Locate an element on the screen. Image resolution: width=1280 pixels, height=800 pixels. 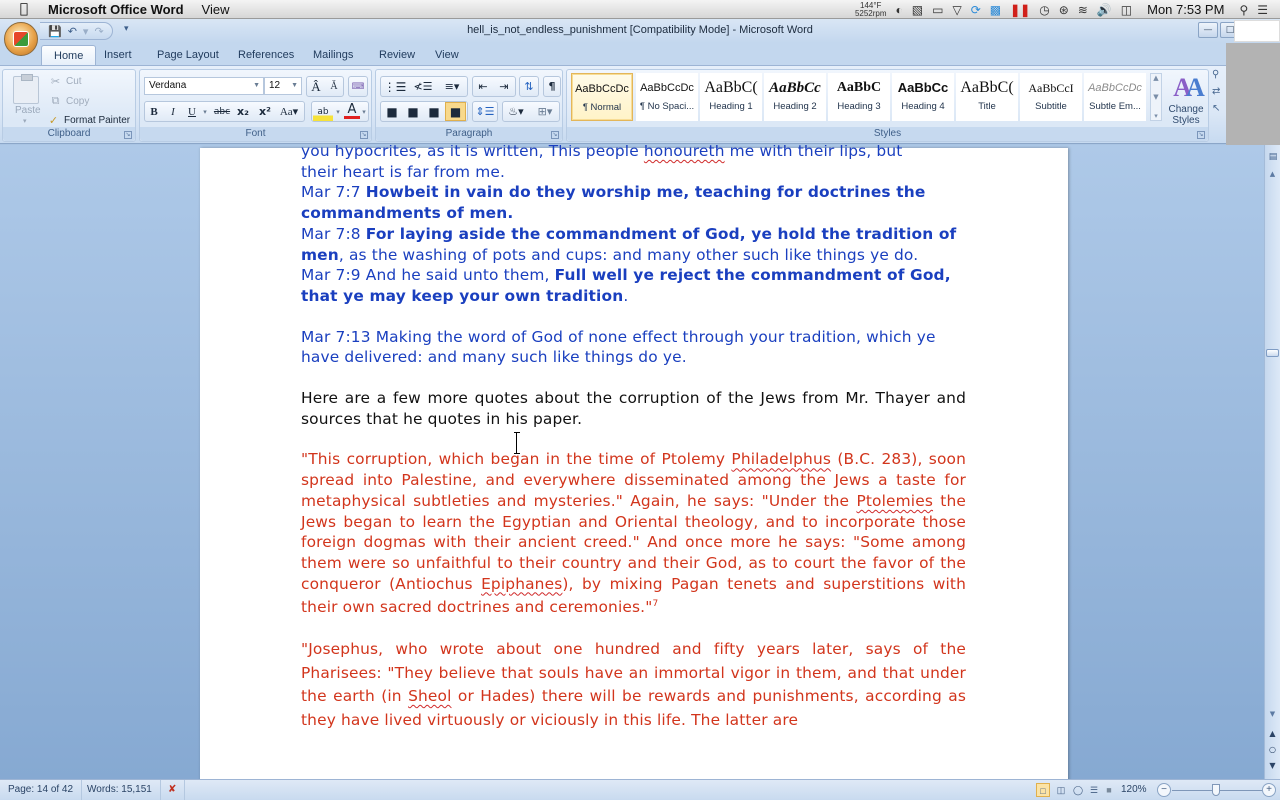
style-heading-4: AaBbCc Heading 4 is located at coordinates (923, 97).